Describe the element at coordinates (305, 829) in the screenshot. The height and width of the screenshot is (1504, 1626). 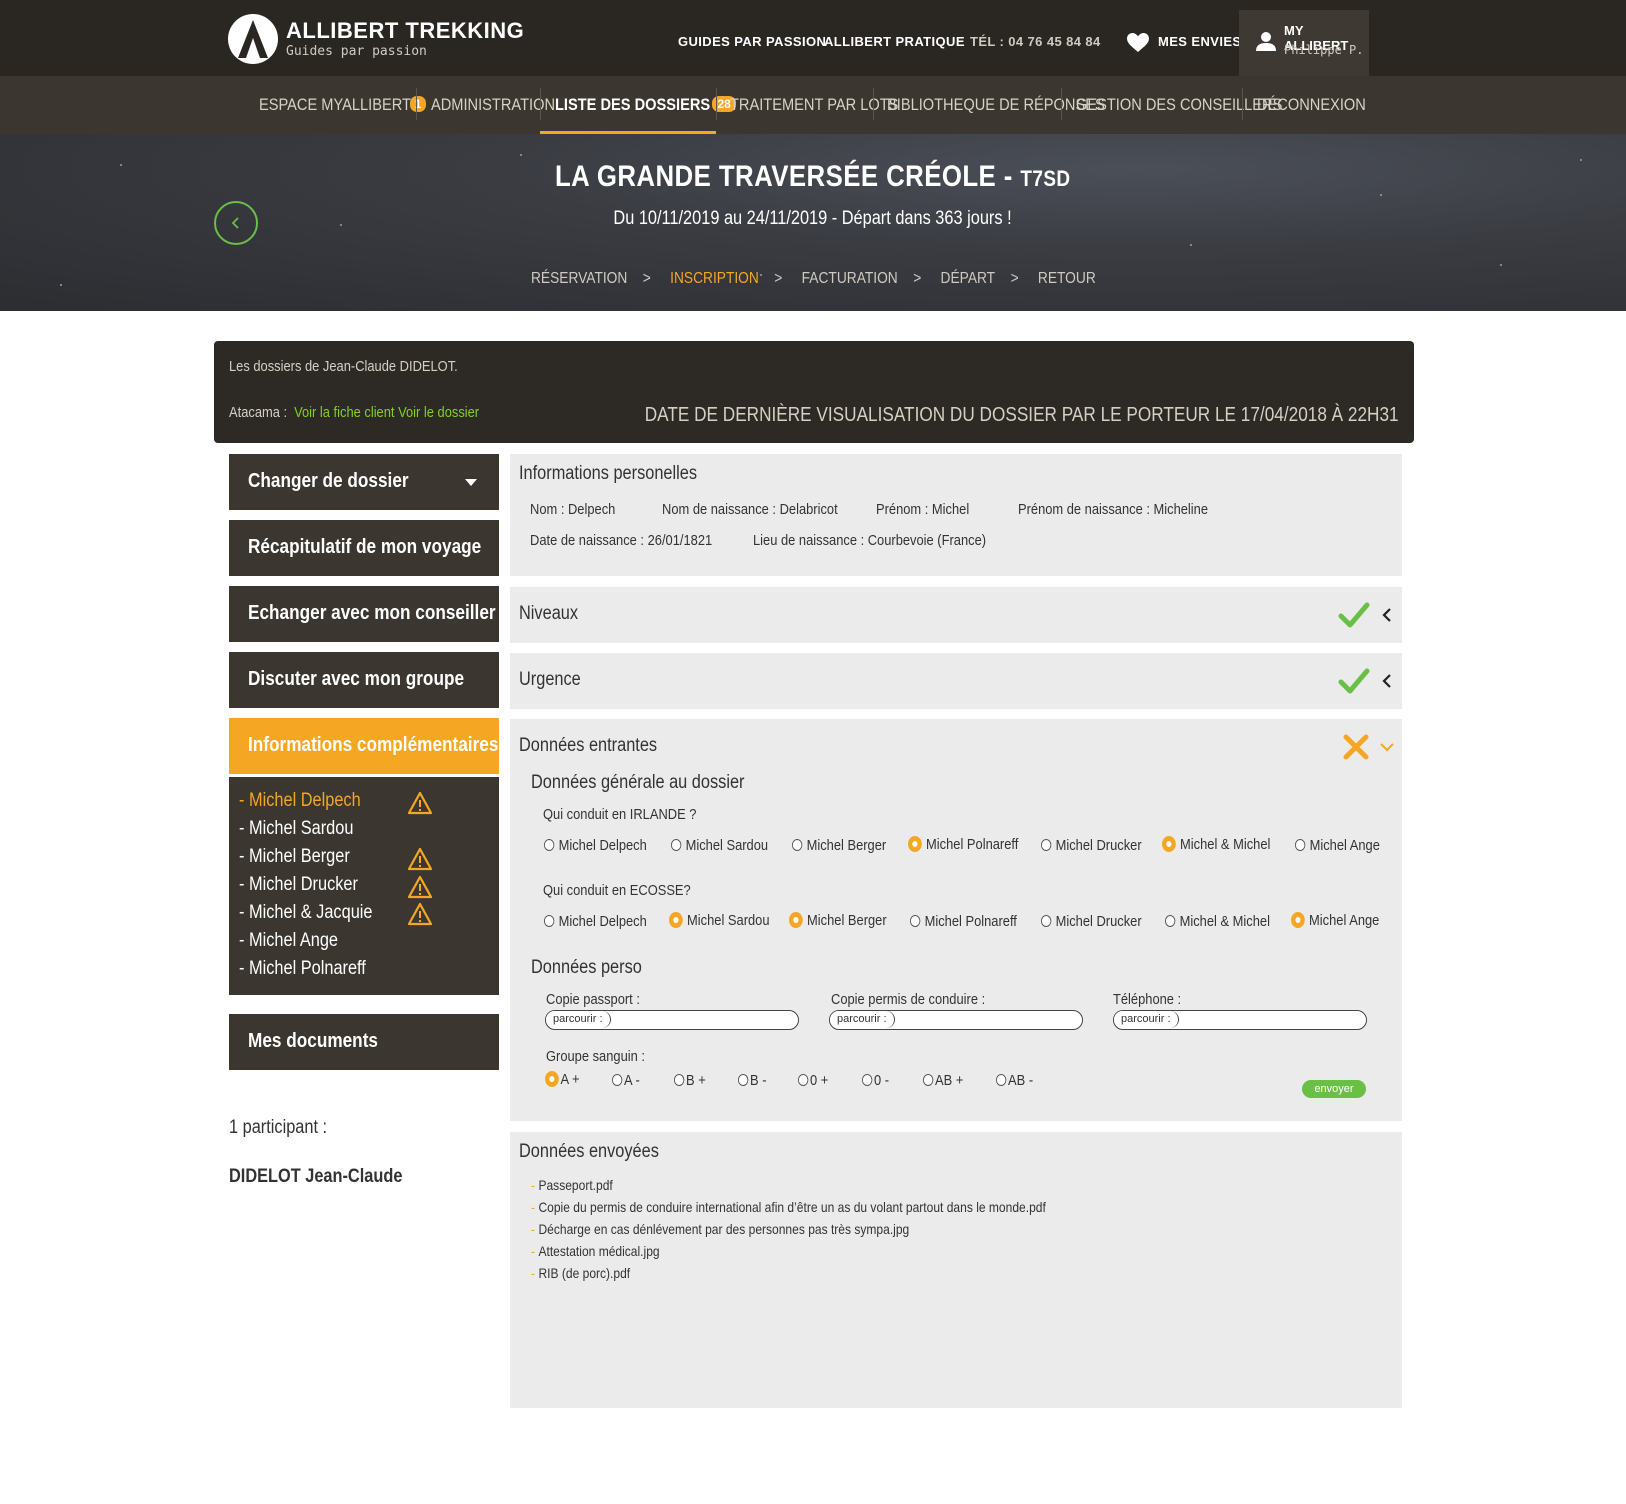
I see `participant-item: - Michel Sardou` at that location.